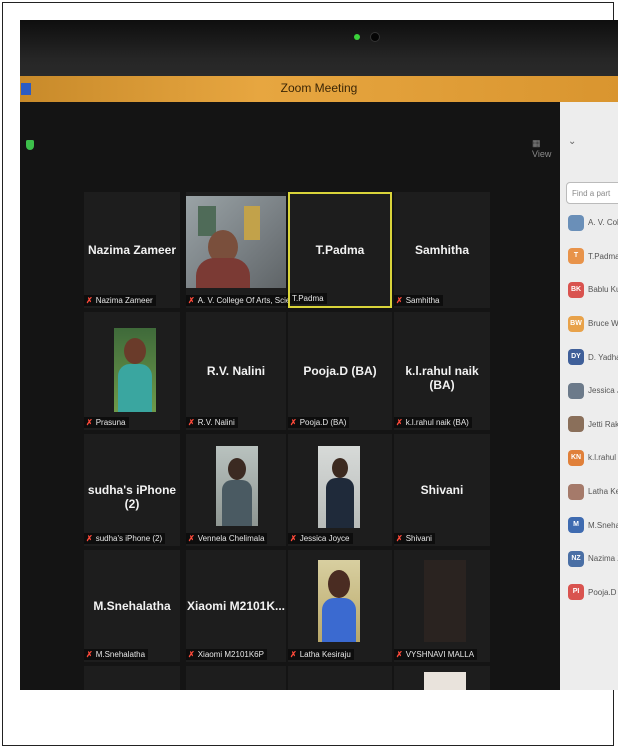  I want to click on video-tile: M.Snehalatha ✗ M.Snehalatha, so click(132, 606).